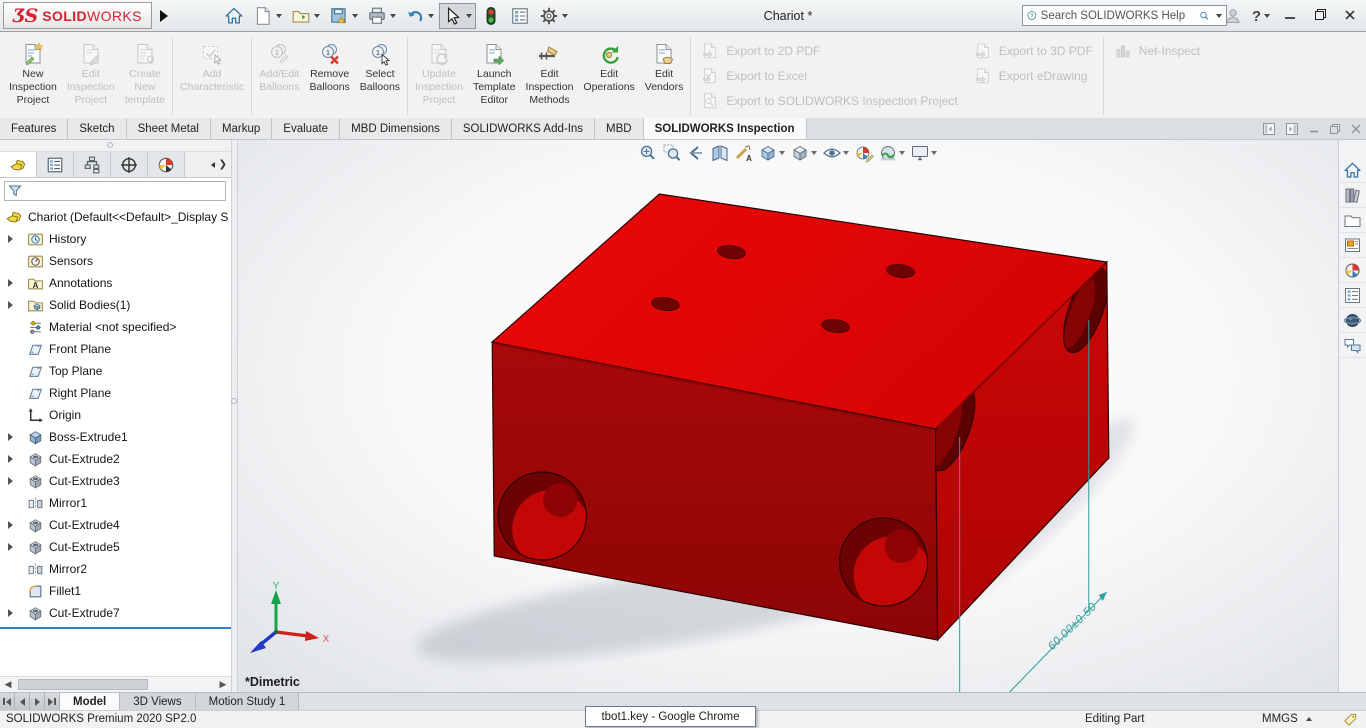  What do you see at coordinates (33, 76) in the screenshot?
I see `new-inspection-project-button: New Inspection Project` at bounding box center [33, 76].